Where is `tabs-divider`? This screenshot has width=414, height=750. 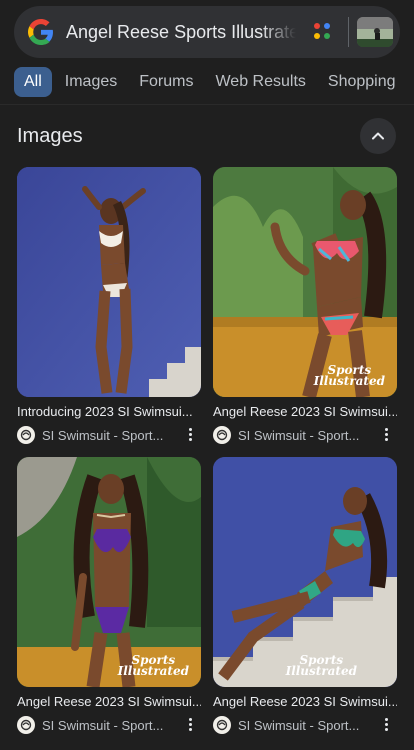
tabs-divider is located at coordinates (207, 104).